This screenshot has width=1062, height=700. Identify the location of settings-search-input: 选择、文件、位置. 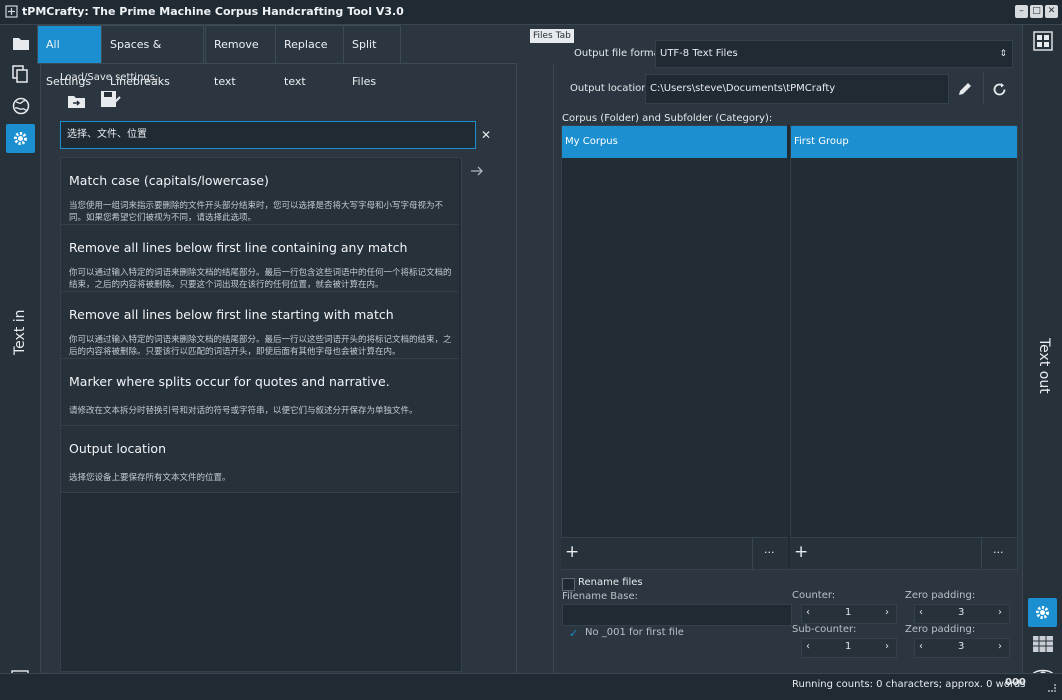
(268, 135).